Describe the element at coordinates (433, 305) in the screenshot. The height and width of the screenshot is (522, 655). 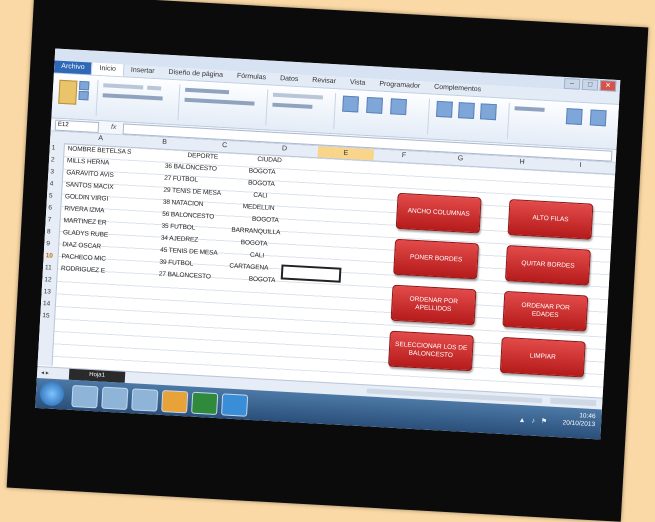
I see `ordenar-apellidos-button: ORDENAR POR APELLIDOS` at that location.